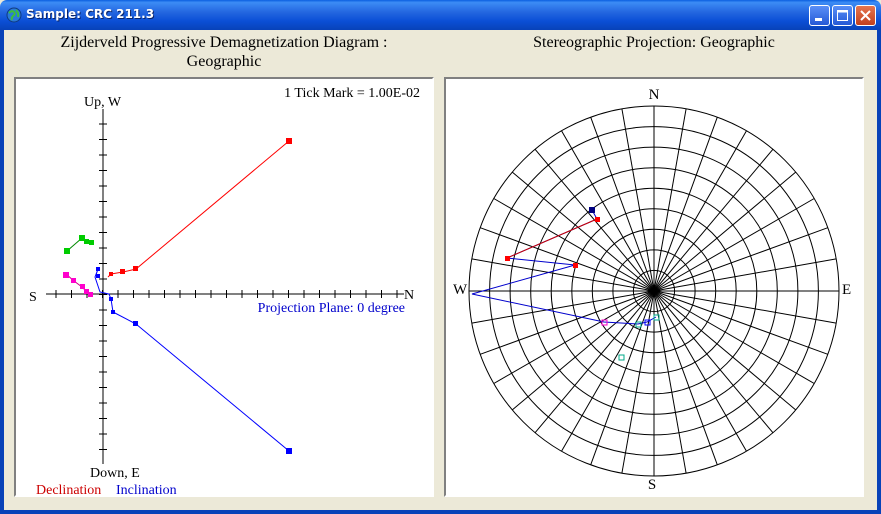  What do you see at coordinates (879, 272) in the screenshot?
I see `window-frame-right` at bounding box center [879, 272].